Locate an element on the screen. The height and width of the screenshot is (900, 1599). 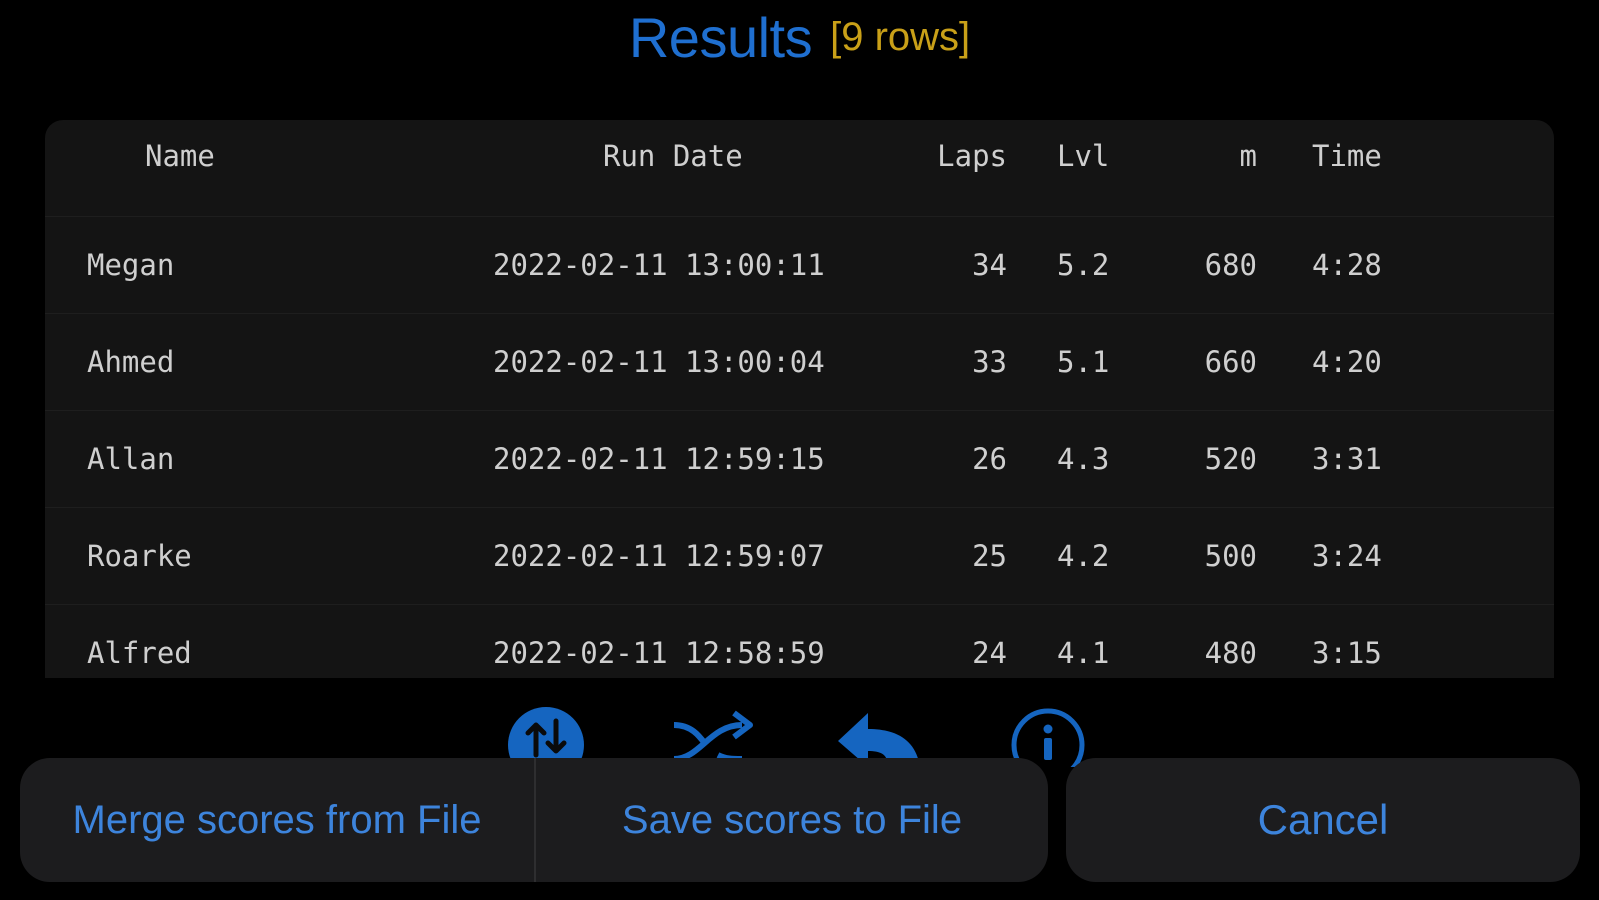
column-header-name: Name is located at coordinates (180, 162).